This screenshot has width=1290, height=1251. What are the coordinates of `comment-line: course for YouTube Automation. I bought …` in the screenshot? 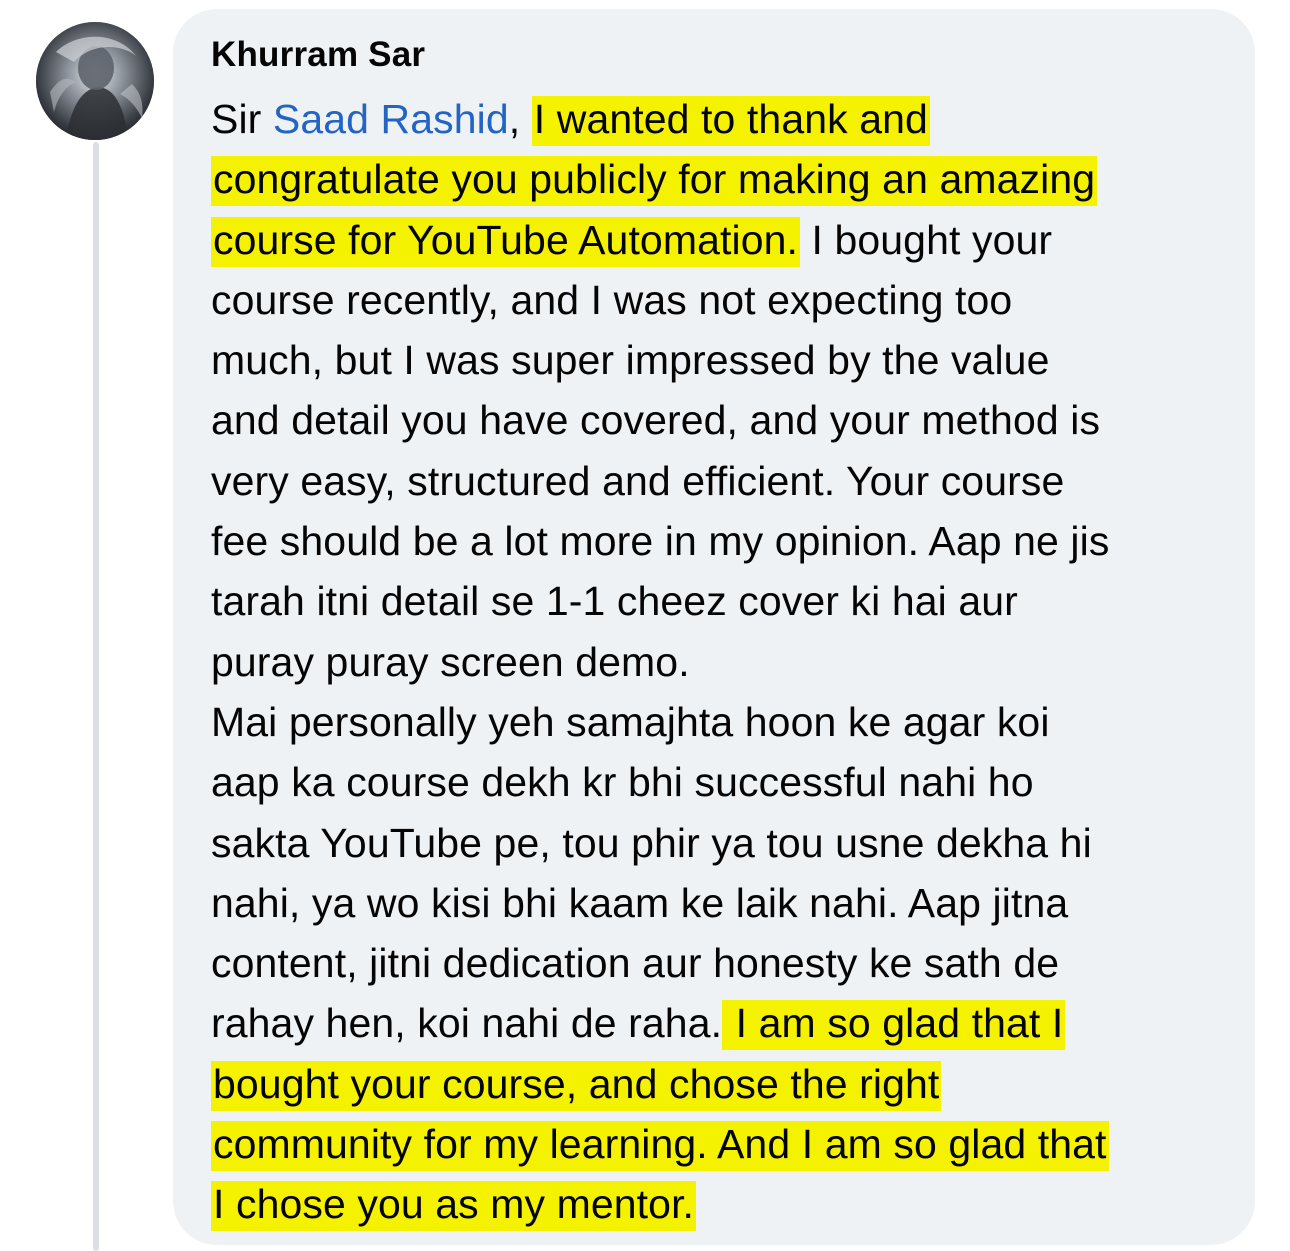 It's located at (721, 240).